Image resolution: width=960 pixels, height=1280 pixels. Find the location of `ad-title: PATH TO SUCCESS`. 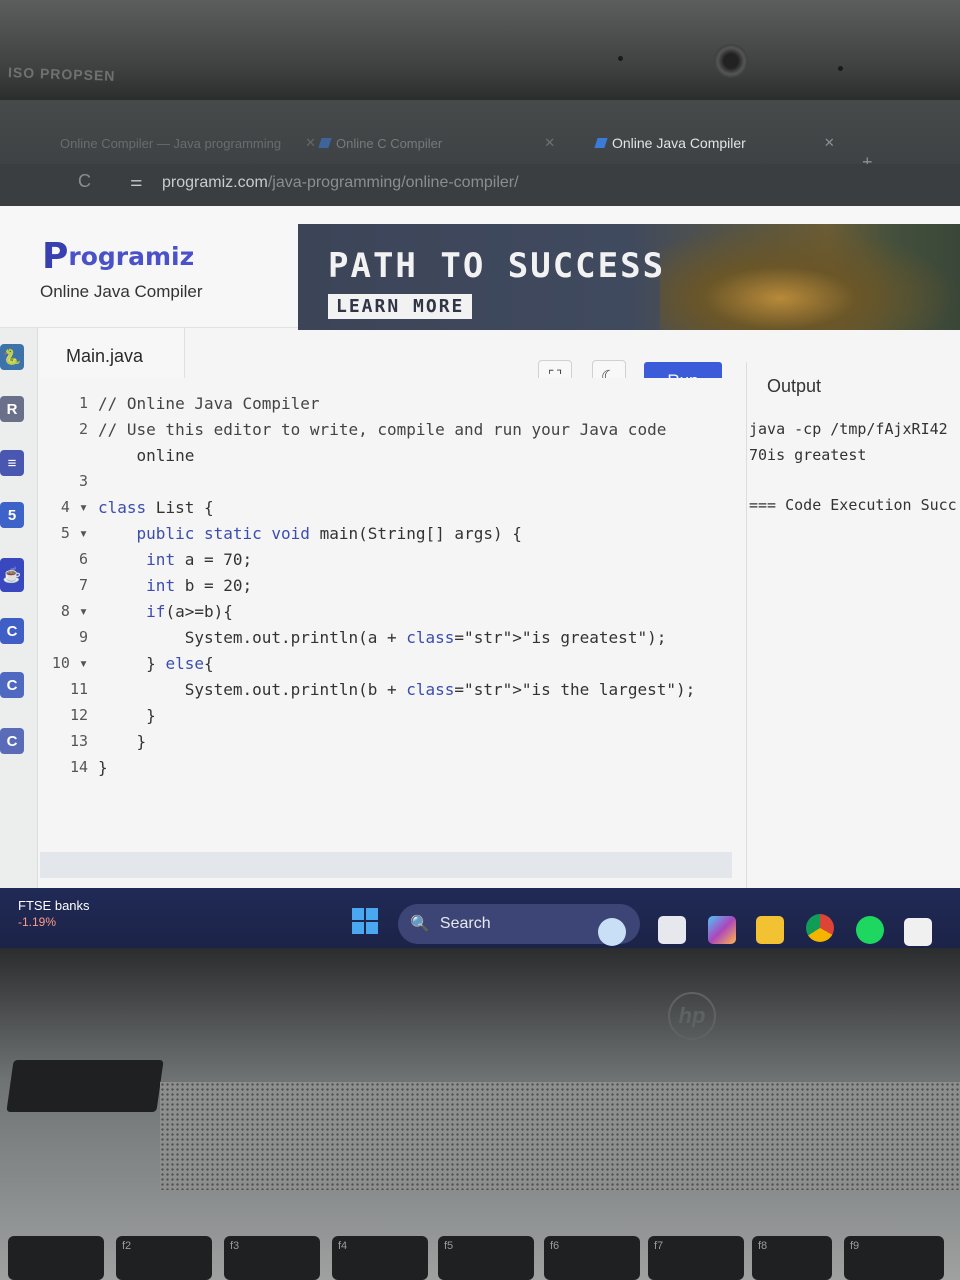

ad-title: PATH TO SUCCESS is located at coordinates (497, 266).